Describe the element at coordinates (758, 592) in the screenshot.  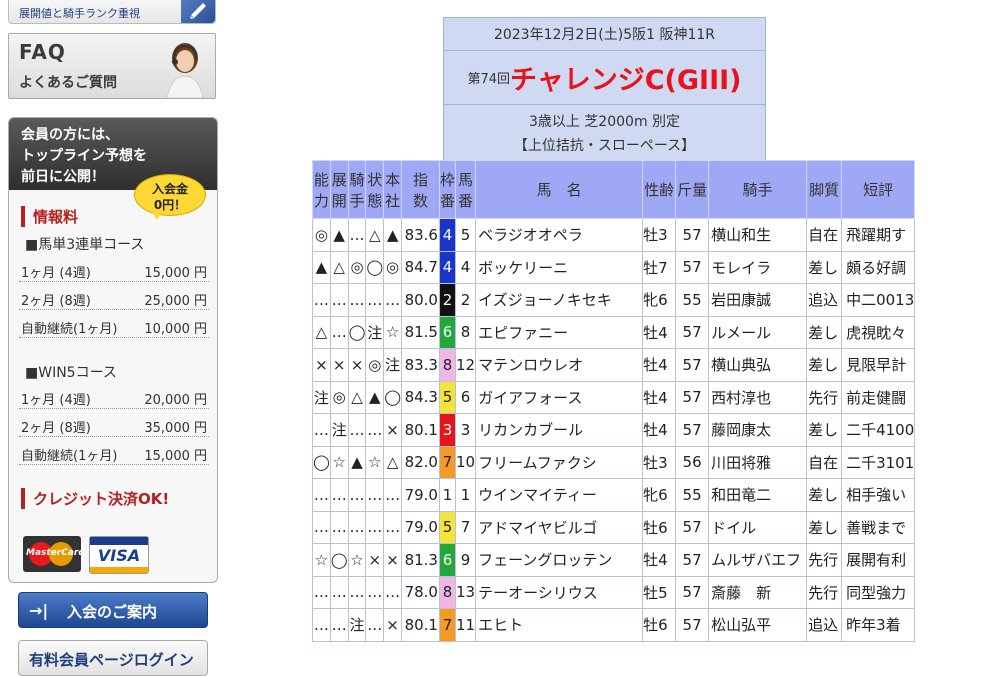
I see `jockey-name: 斎藤 新` at that location.